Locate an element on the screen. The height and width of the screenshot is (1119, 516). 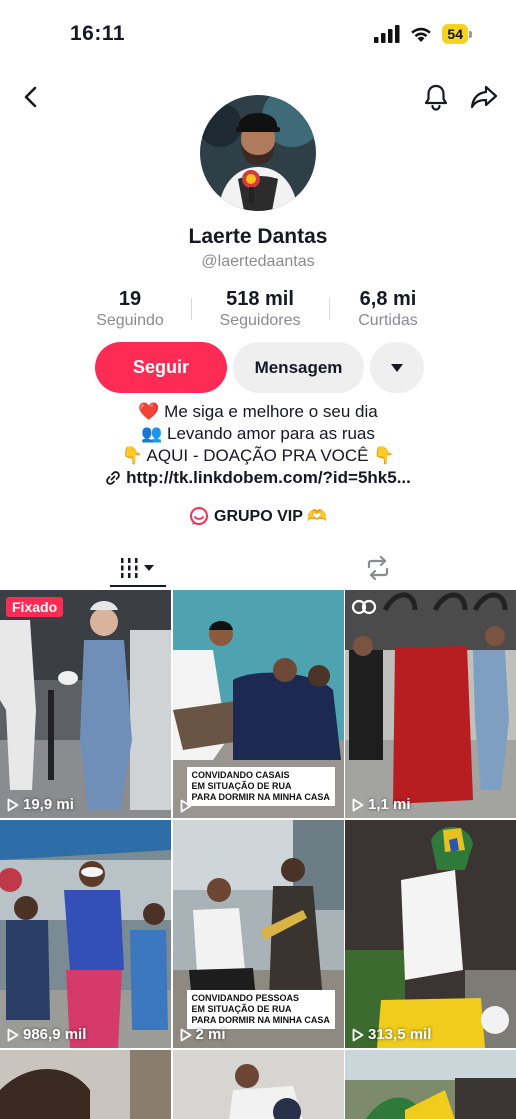
avatar-photo is located at coordinates (258, 153).